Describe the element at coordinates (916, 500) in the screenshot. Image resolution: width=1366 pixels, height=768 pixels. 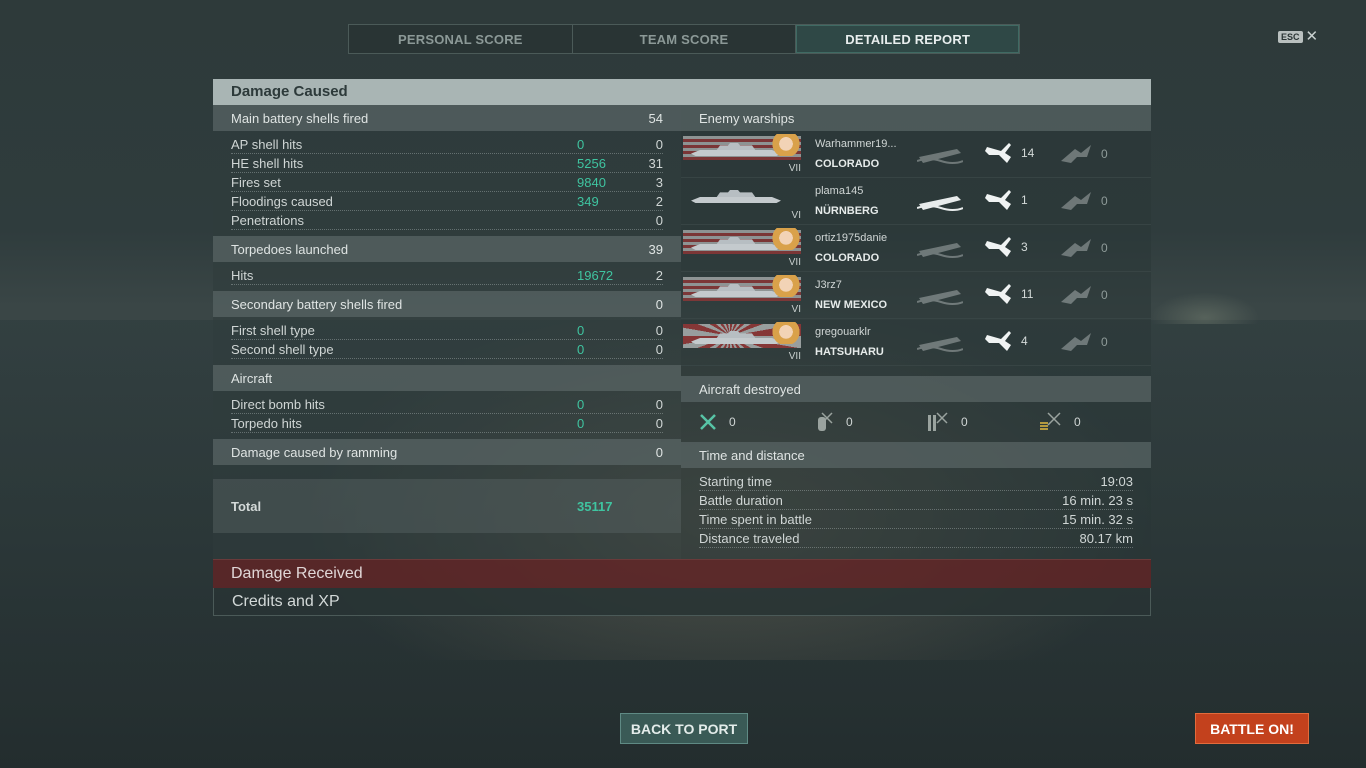
I see `time-row: Battle duration 16 min. 23 s` at that location.